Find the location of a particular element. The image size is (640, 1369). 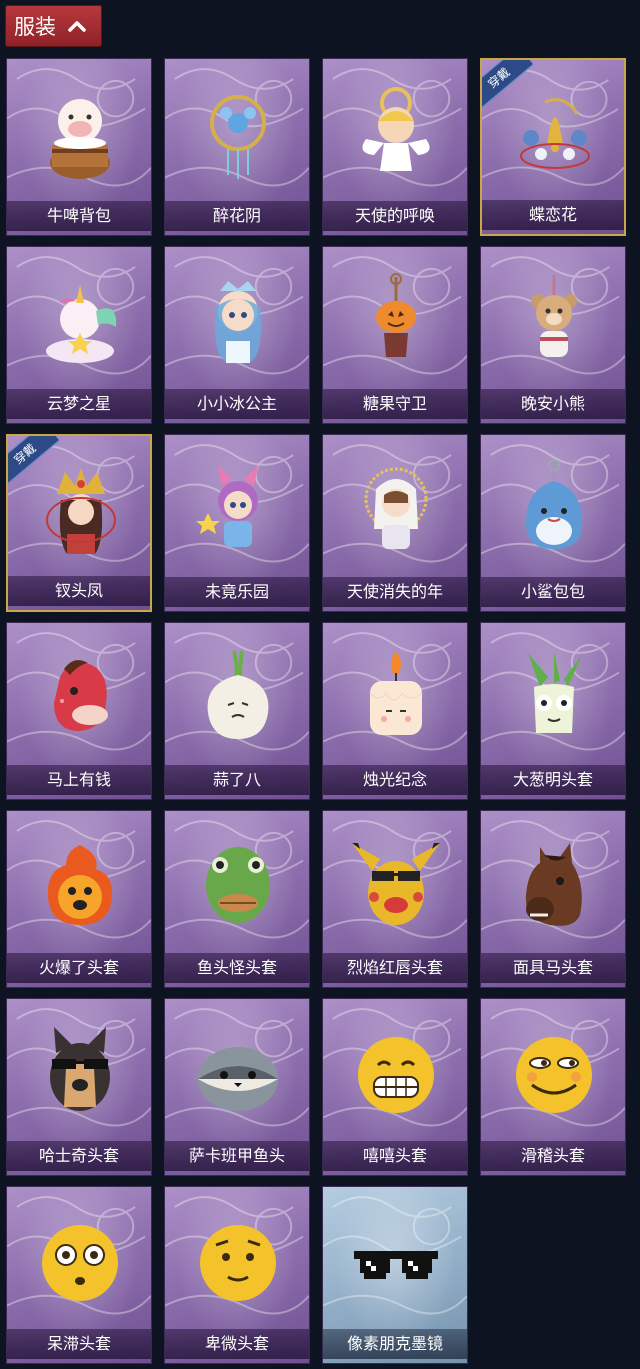

costume-name: 小小冰公主 is located at coordinates (237, 404).